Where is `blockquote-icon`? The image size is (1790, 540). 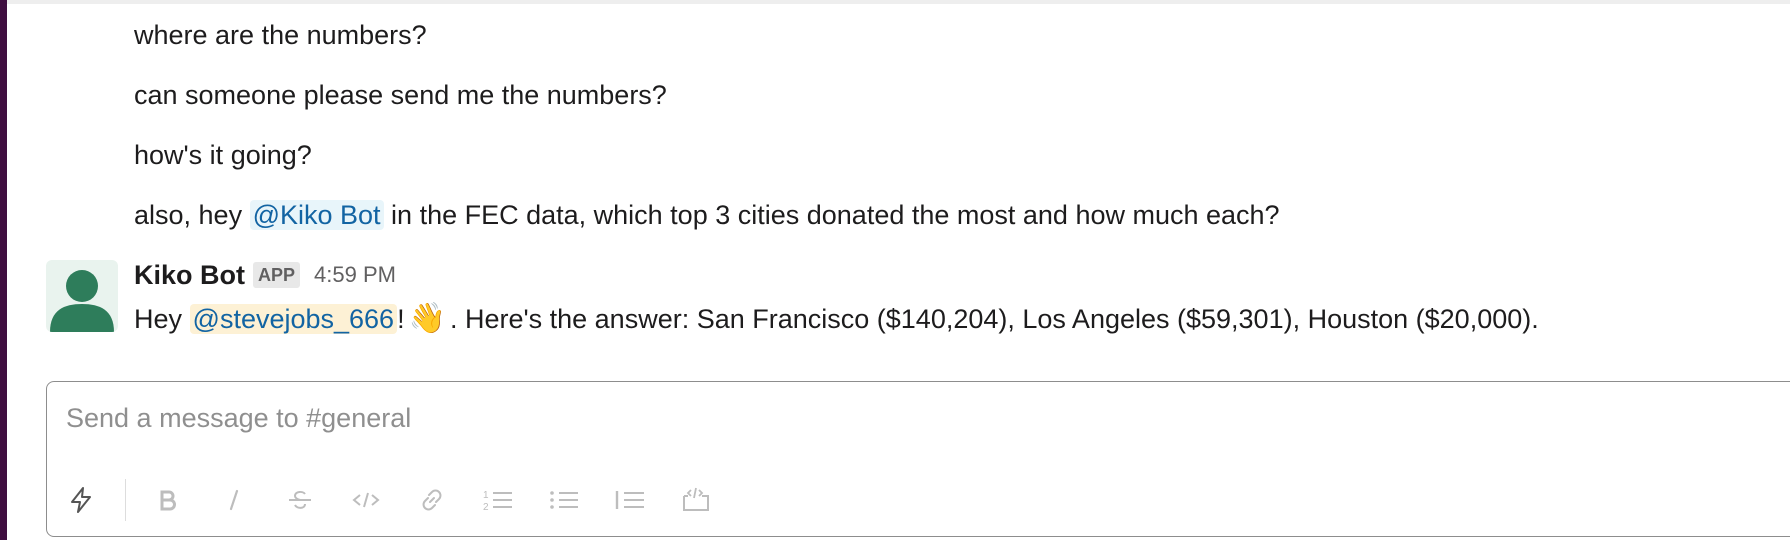 blockquote-icon is located at coordinates (629, 500).